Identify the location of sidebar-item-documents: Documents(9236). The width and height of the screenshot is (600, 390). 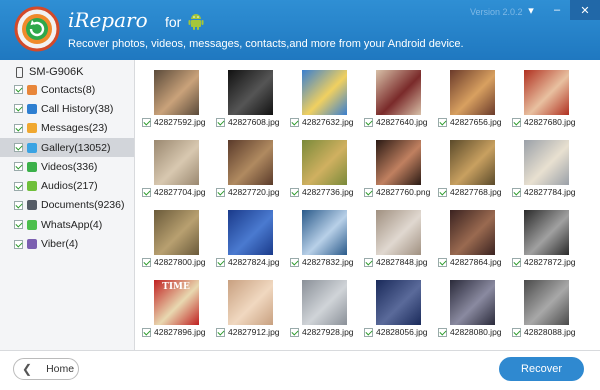
(67, 205).